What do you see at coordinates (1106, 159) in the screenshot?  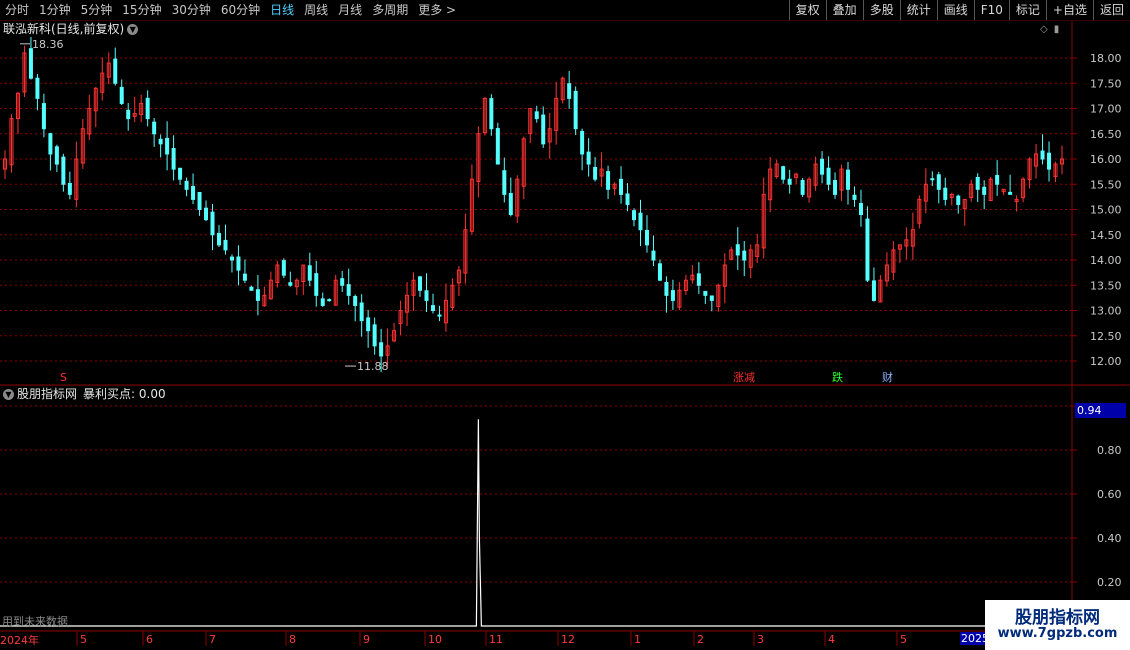 I see `price-axis-label: 16.00` at bounding box center [1106, 159].